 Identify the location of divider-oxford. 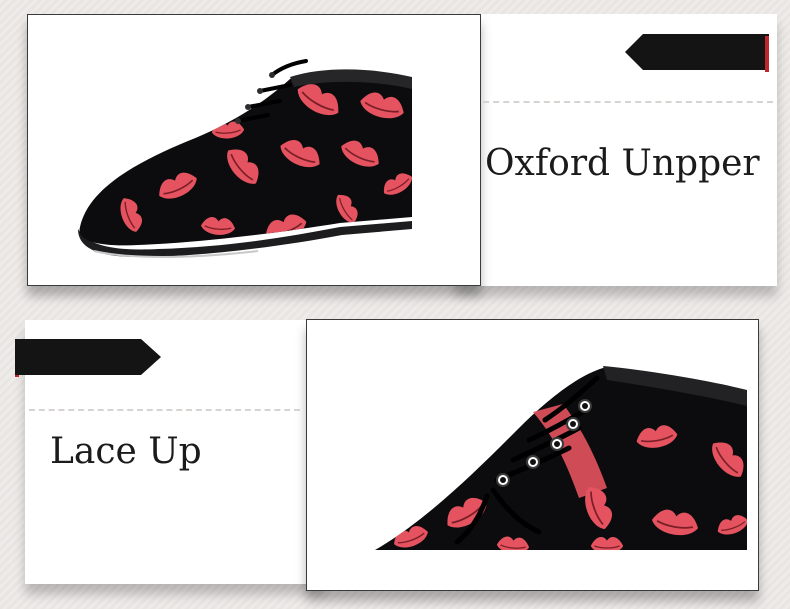
(628, 102).